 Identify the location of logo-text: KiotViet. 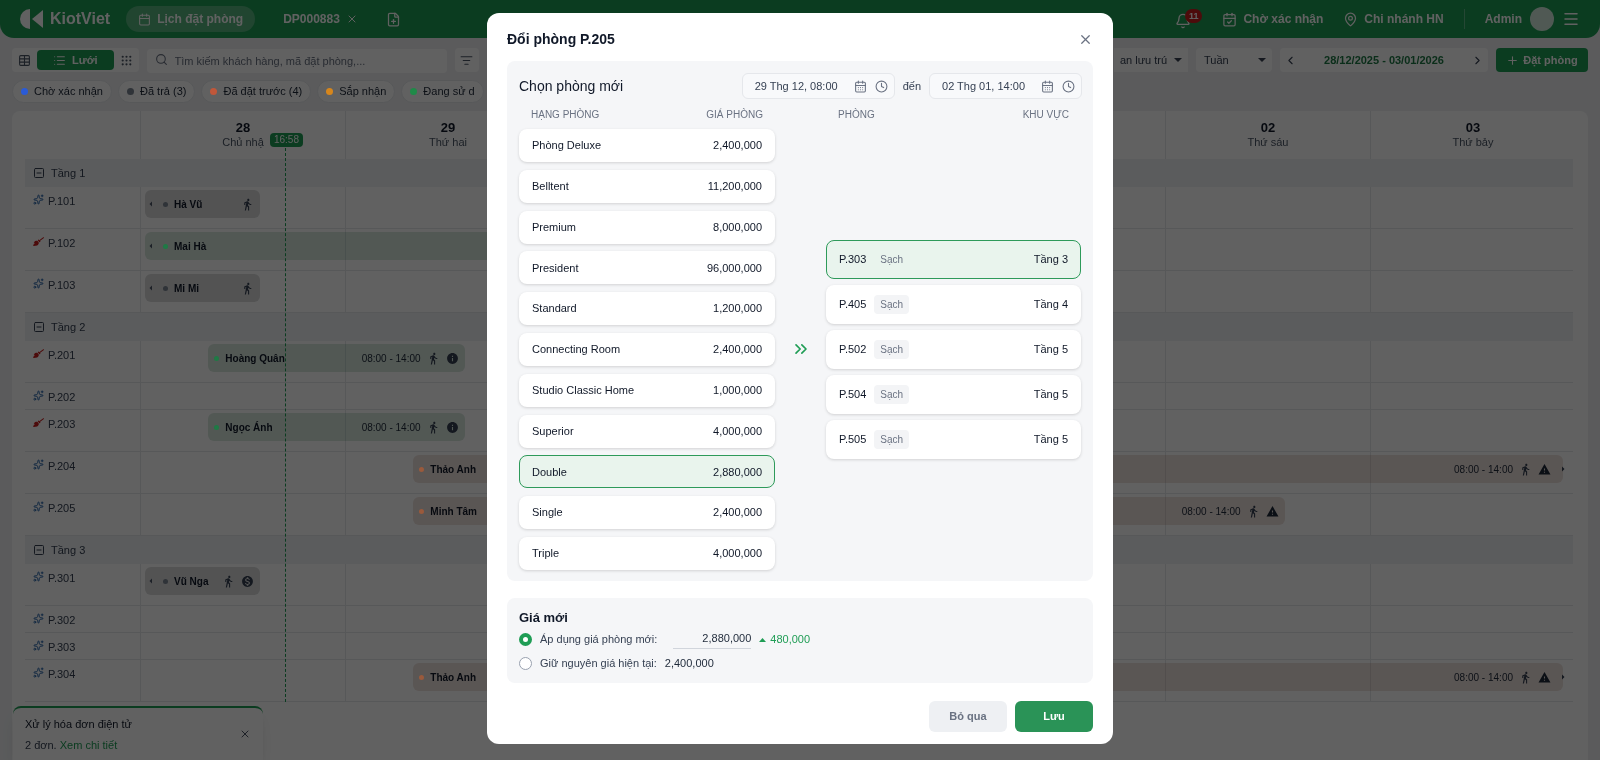
(80, 19).